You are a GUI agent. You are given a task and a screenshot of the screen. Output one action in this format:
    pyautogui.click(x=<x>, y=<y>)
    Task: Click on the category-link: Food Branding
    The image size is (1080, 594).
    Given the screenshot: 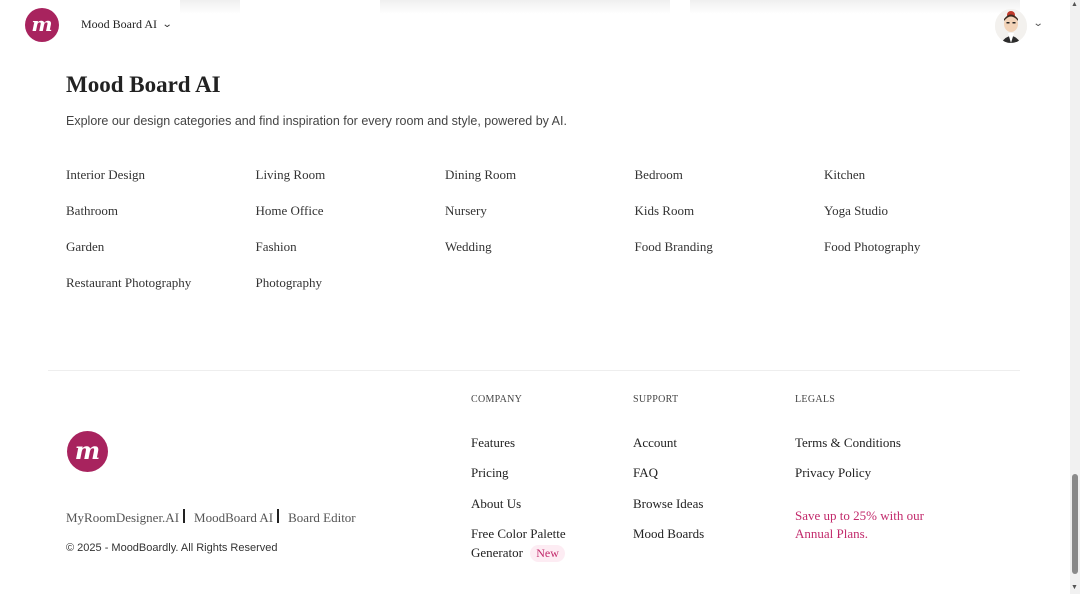 What is the action you would take?
    pyautogui.click(x=730, y=247)
    